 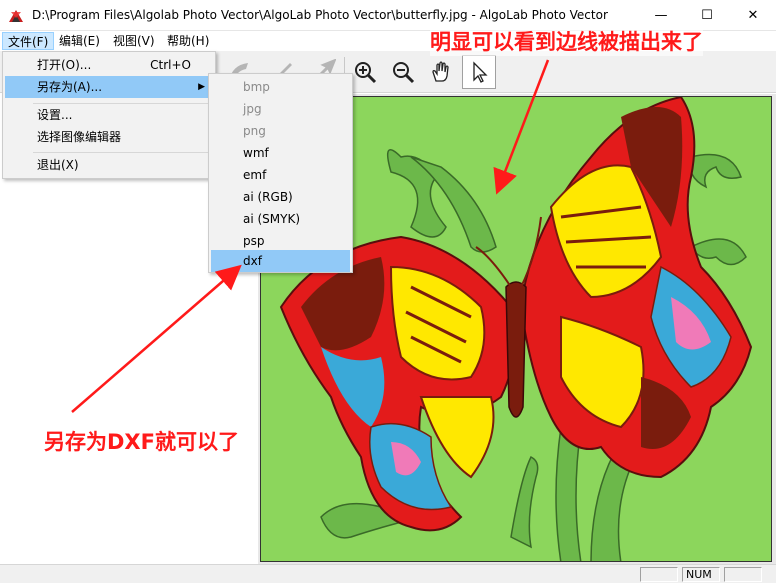 What do you see at coordinates (403, 72) in the screenshot?
I see `zoom-out-icon` at bounding box center [403, 72].